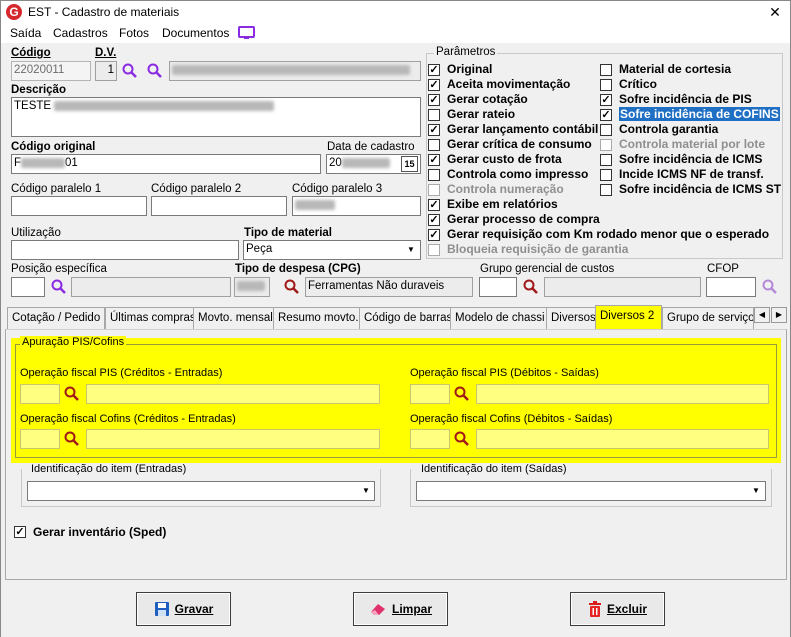  I want to click on cfop-field, so click(731, 287).